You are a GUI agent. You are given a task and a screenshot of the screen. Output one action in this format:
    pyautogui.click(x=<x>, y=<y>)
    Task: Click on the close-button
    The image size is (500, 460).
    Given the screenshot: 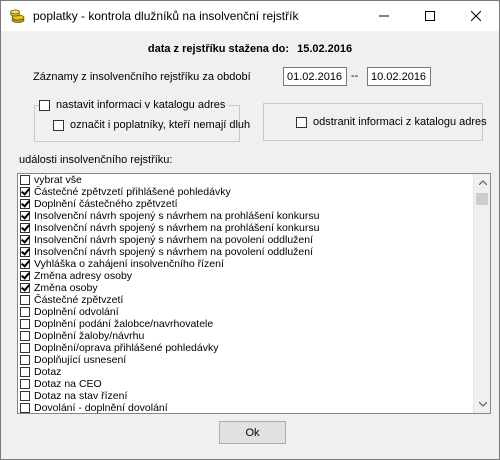 What is the action you would take?
    pyautogui.click(x=476, y=16)
    